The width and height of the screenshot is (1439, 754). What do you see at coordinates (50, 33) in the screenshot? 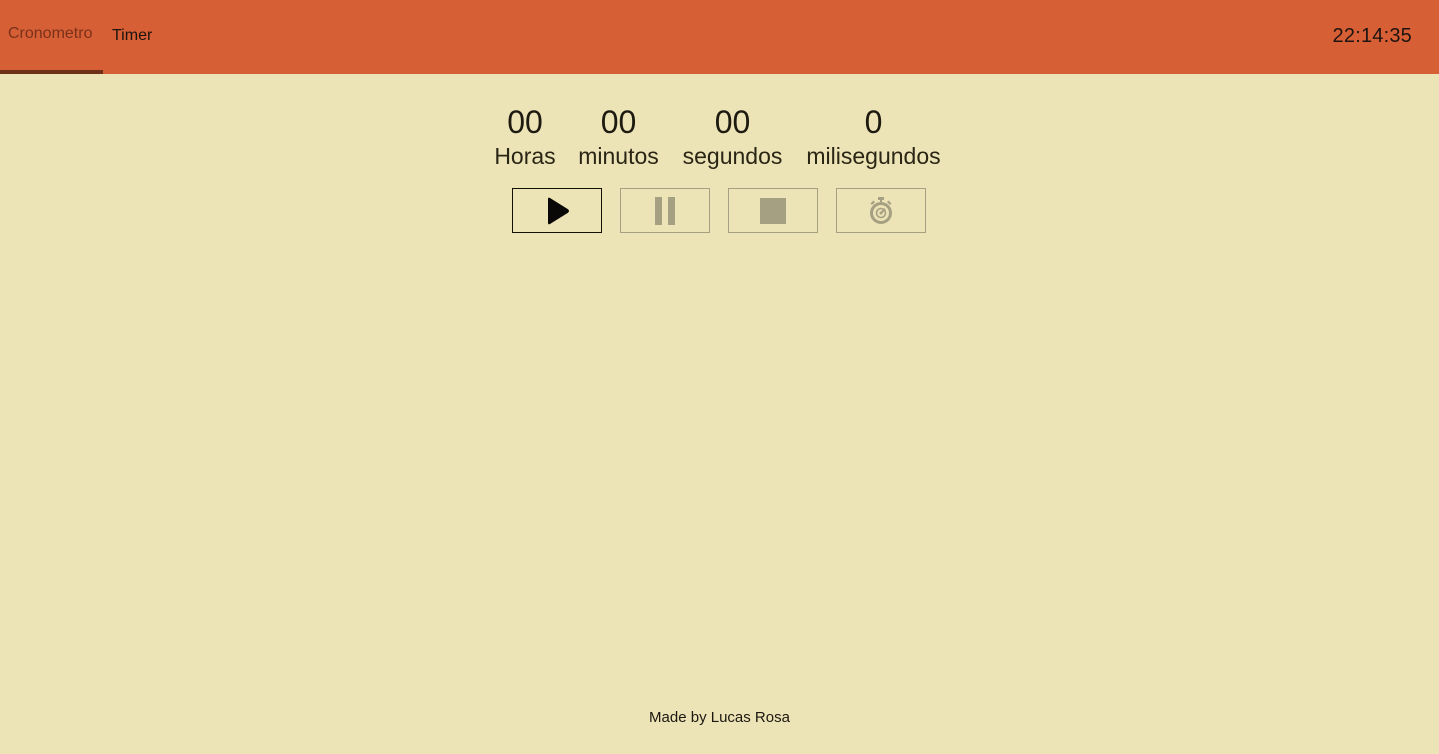
I see `tab-cronometro-label: Cronometro` at bounding box center [50, 33].